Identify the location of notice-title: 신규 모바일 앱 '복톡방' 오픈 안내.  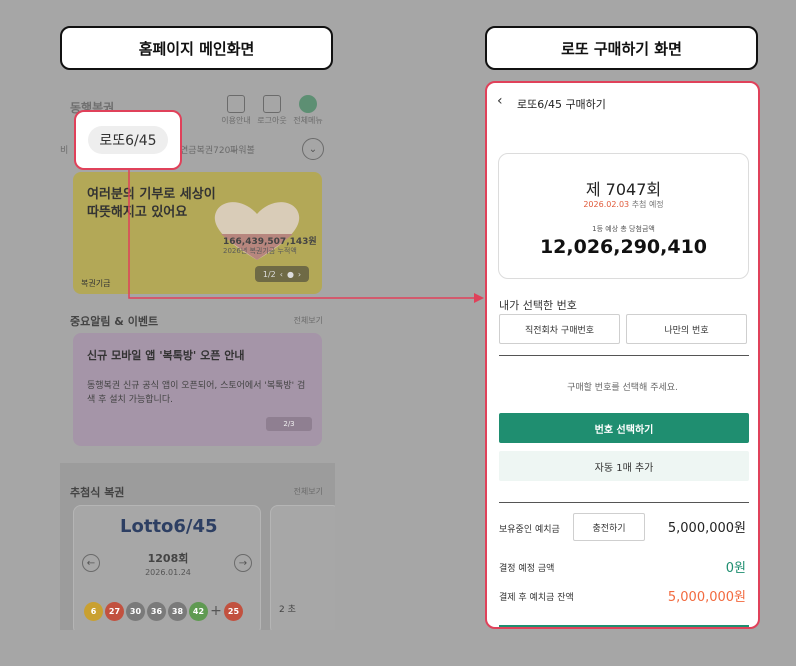
(166, 355).